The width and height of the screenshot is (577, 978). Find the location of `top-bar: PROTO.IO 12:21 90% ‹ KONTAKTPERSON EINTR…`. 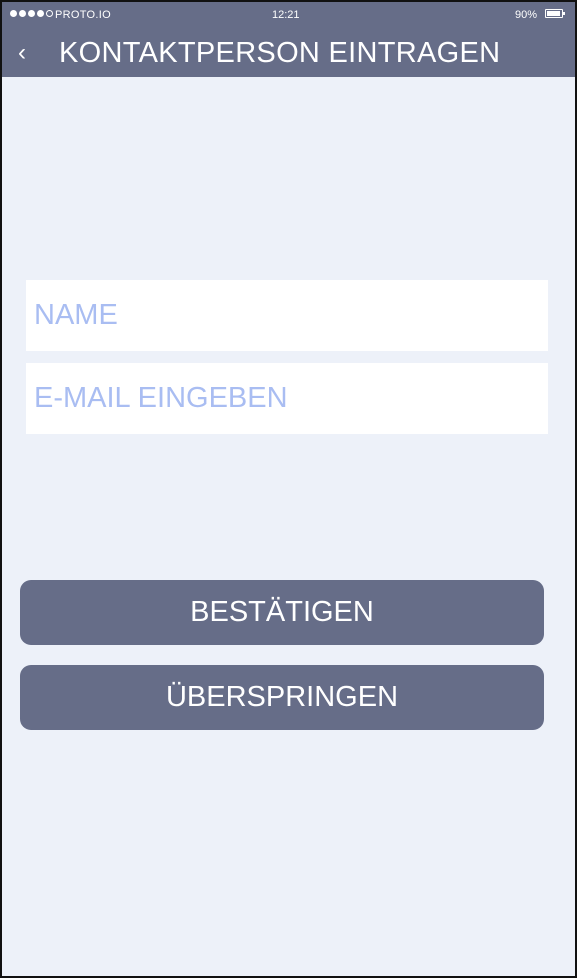

top-bar: PROTO.IO 12:21 90% ‹ KONTAKTPERSON EINTR… is located at coordinates (288, 39).